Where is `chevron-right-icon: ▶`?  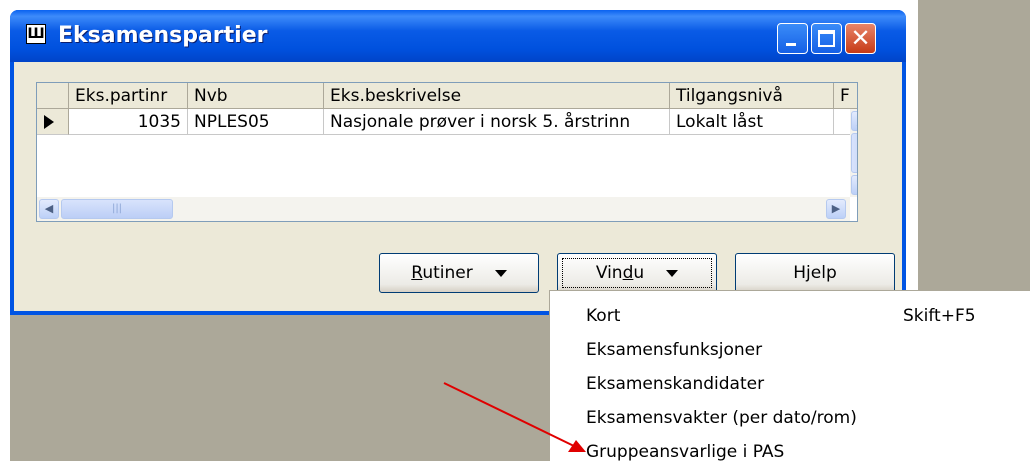 chevron-right-icon: ▶ is located at coordinates (836, 208).